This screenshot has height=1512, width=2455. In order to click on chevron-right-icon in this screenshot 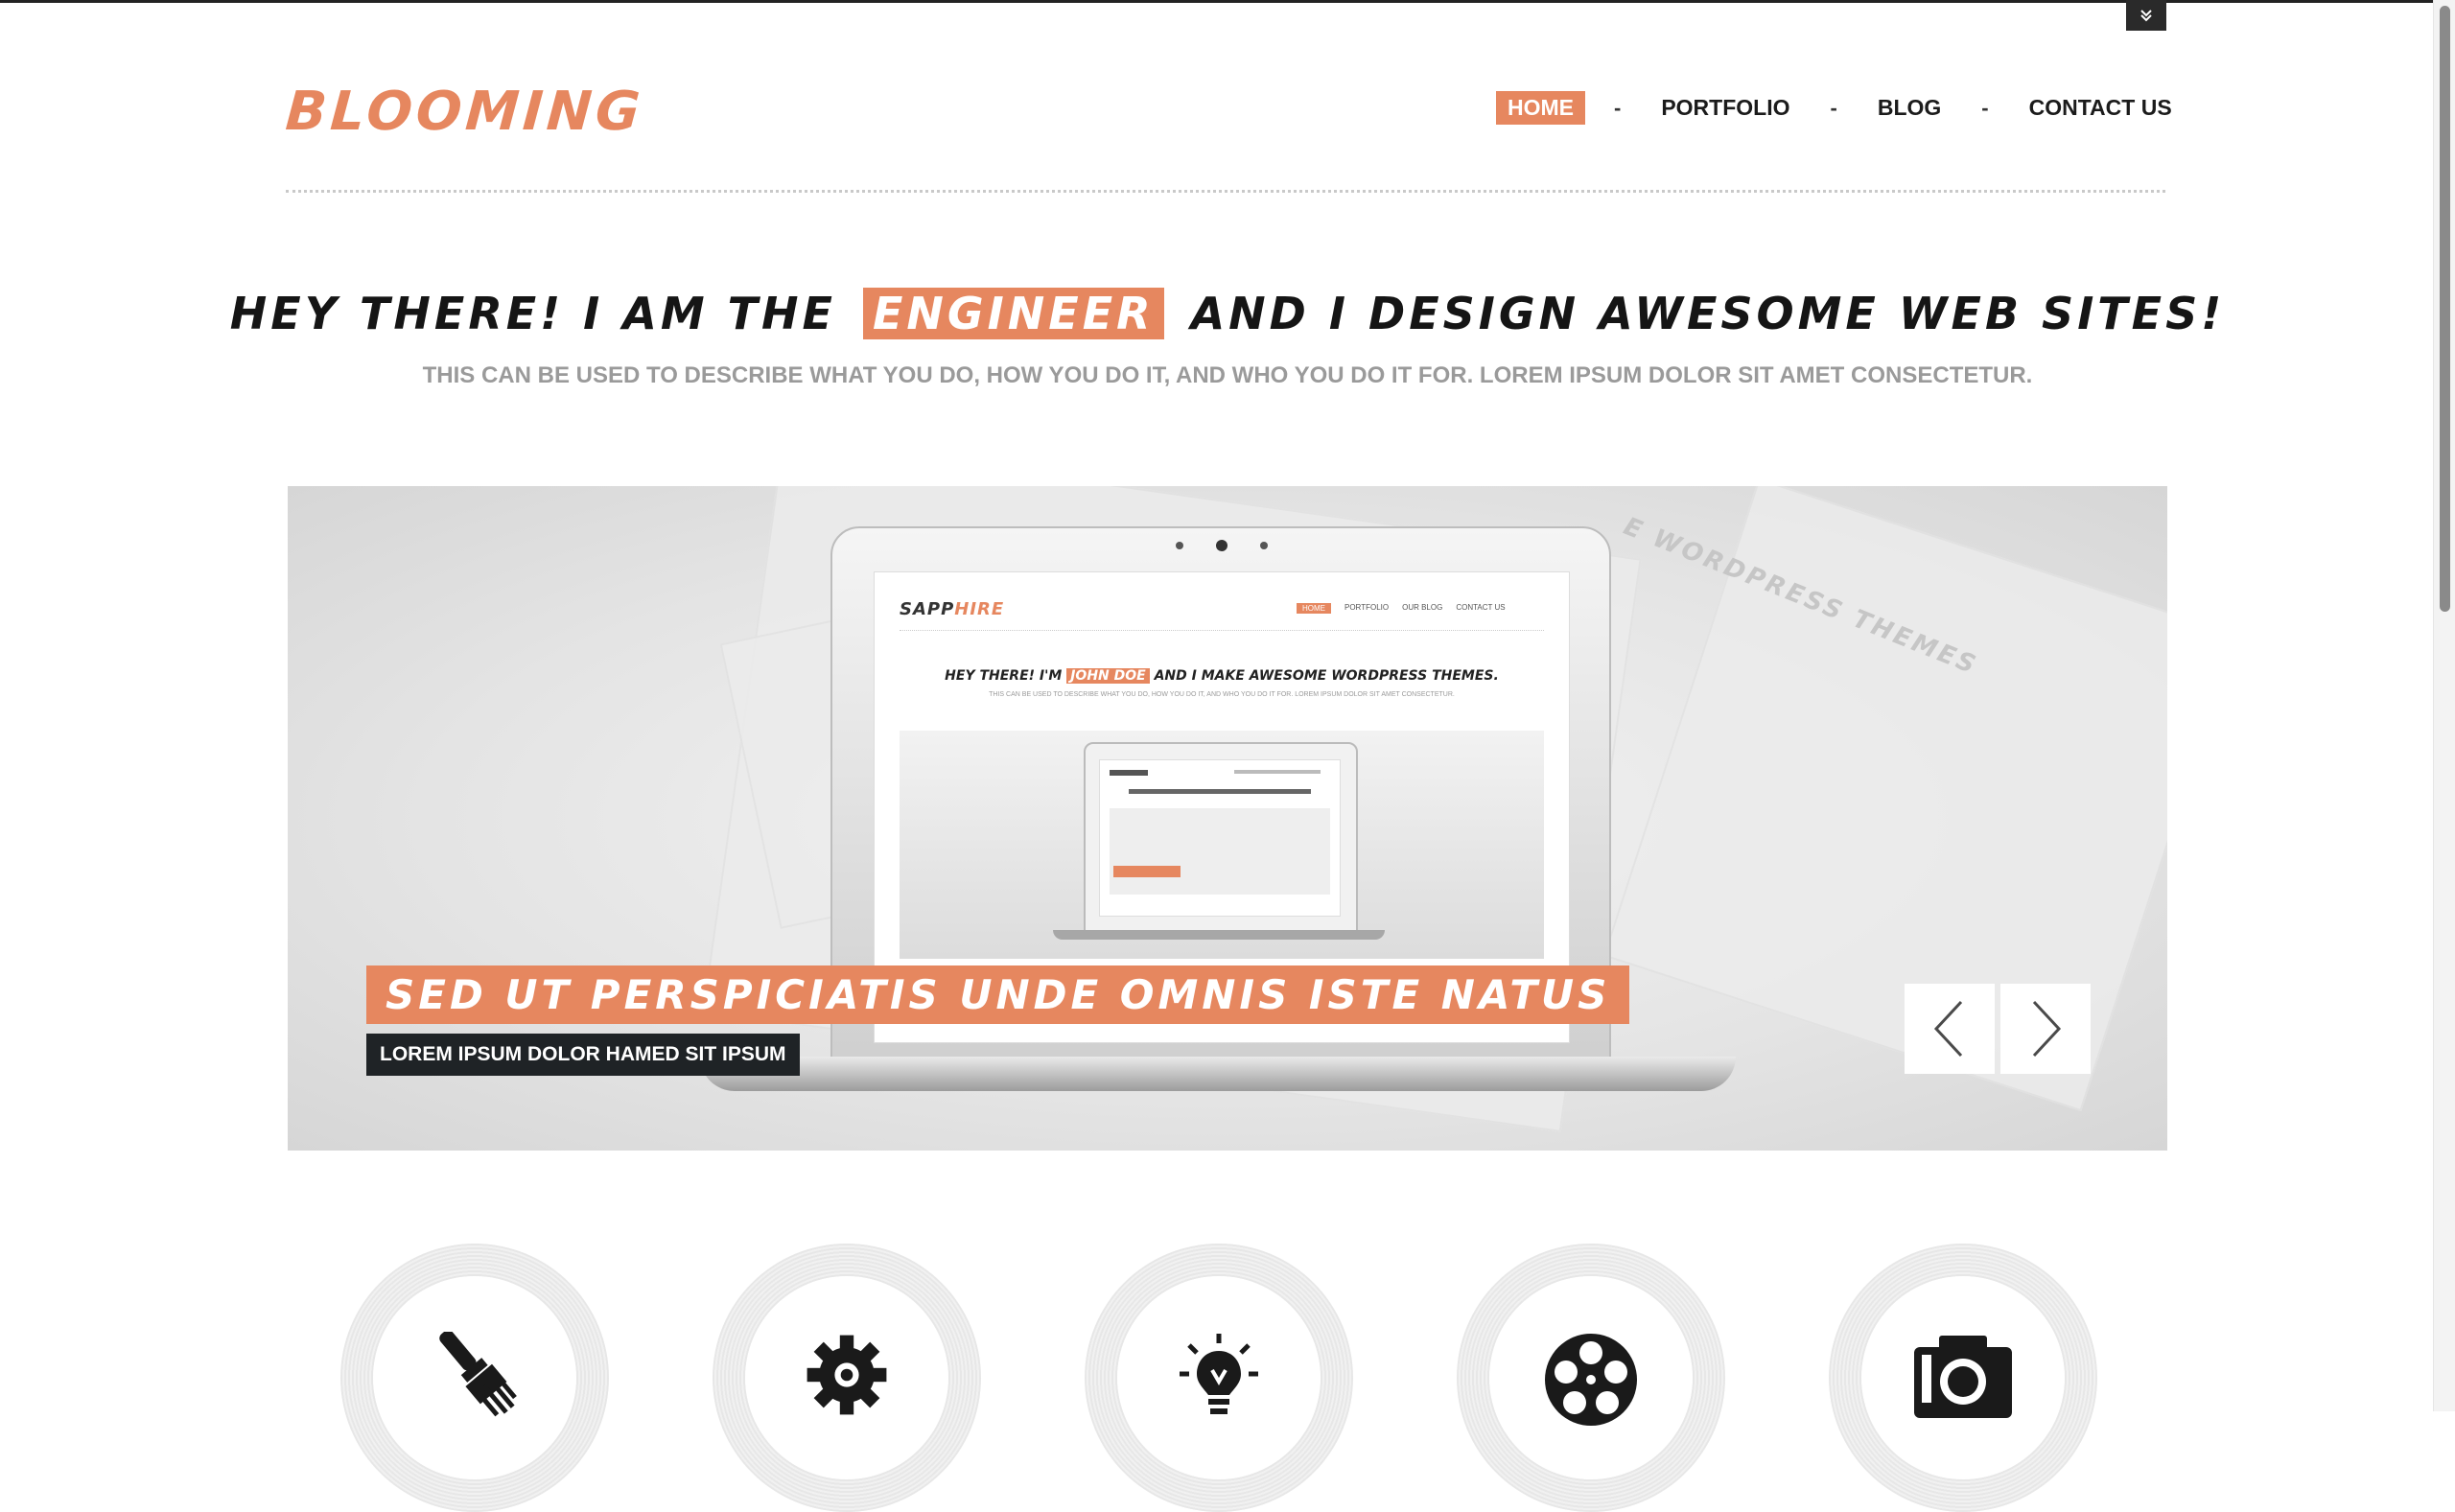, I will do `click(2047, 1029)`.